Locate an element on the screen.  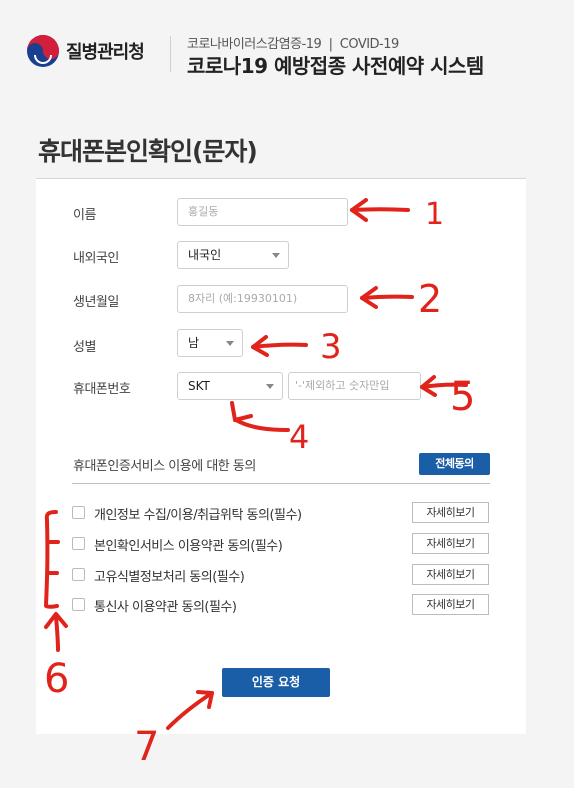
carrier-select: SKT is located at coordinates (230, 386).